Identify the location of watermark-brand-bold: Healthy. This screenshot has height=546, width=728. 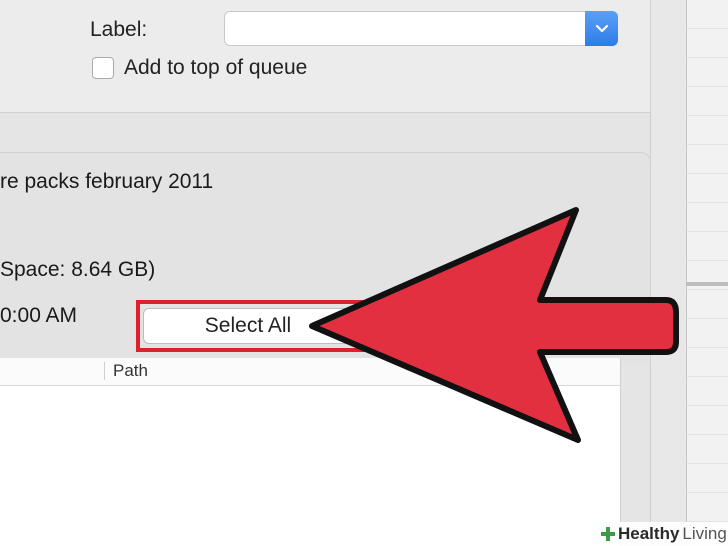
(649, 533).